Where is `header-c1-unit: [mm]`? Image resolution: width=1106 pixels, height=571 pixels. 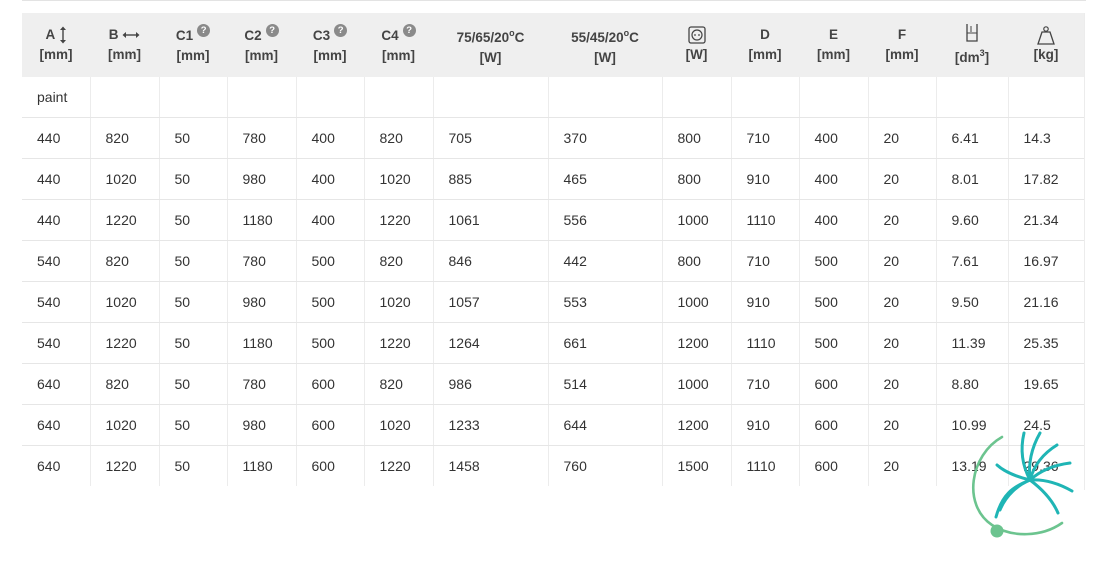 header-c1-unit: [mm] is located at coordinates (193, 55).